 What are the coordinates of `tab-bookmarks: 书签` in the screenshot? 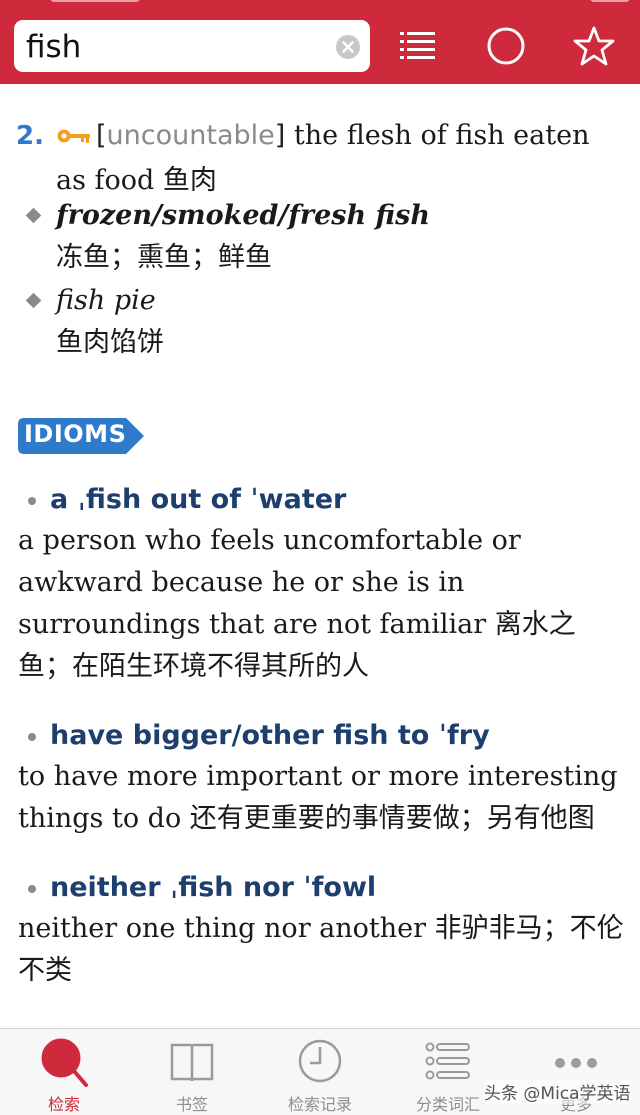 It's located at (192, 1072).